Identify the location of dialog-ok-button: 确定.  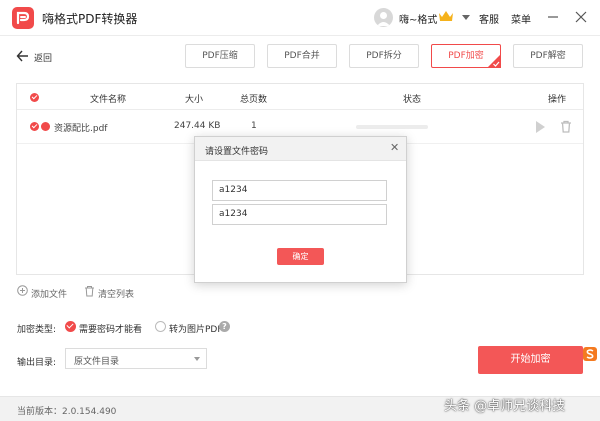
(300, 256).